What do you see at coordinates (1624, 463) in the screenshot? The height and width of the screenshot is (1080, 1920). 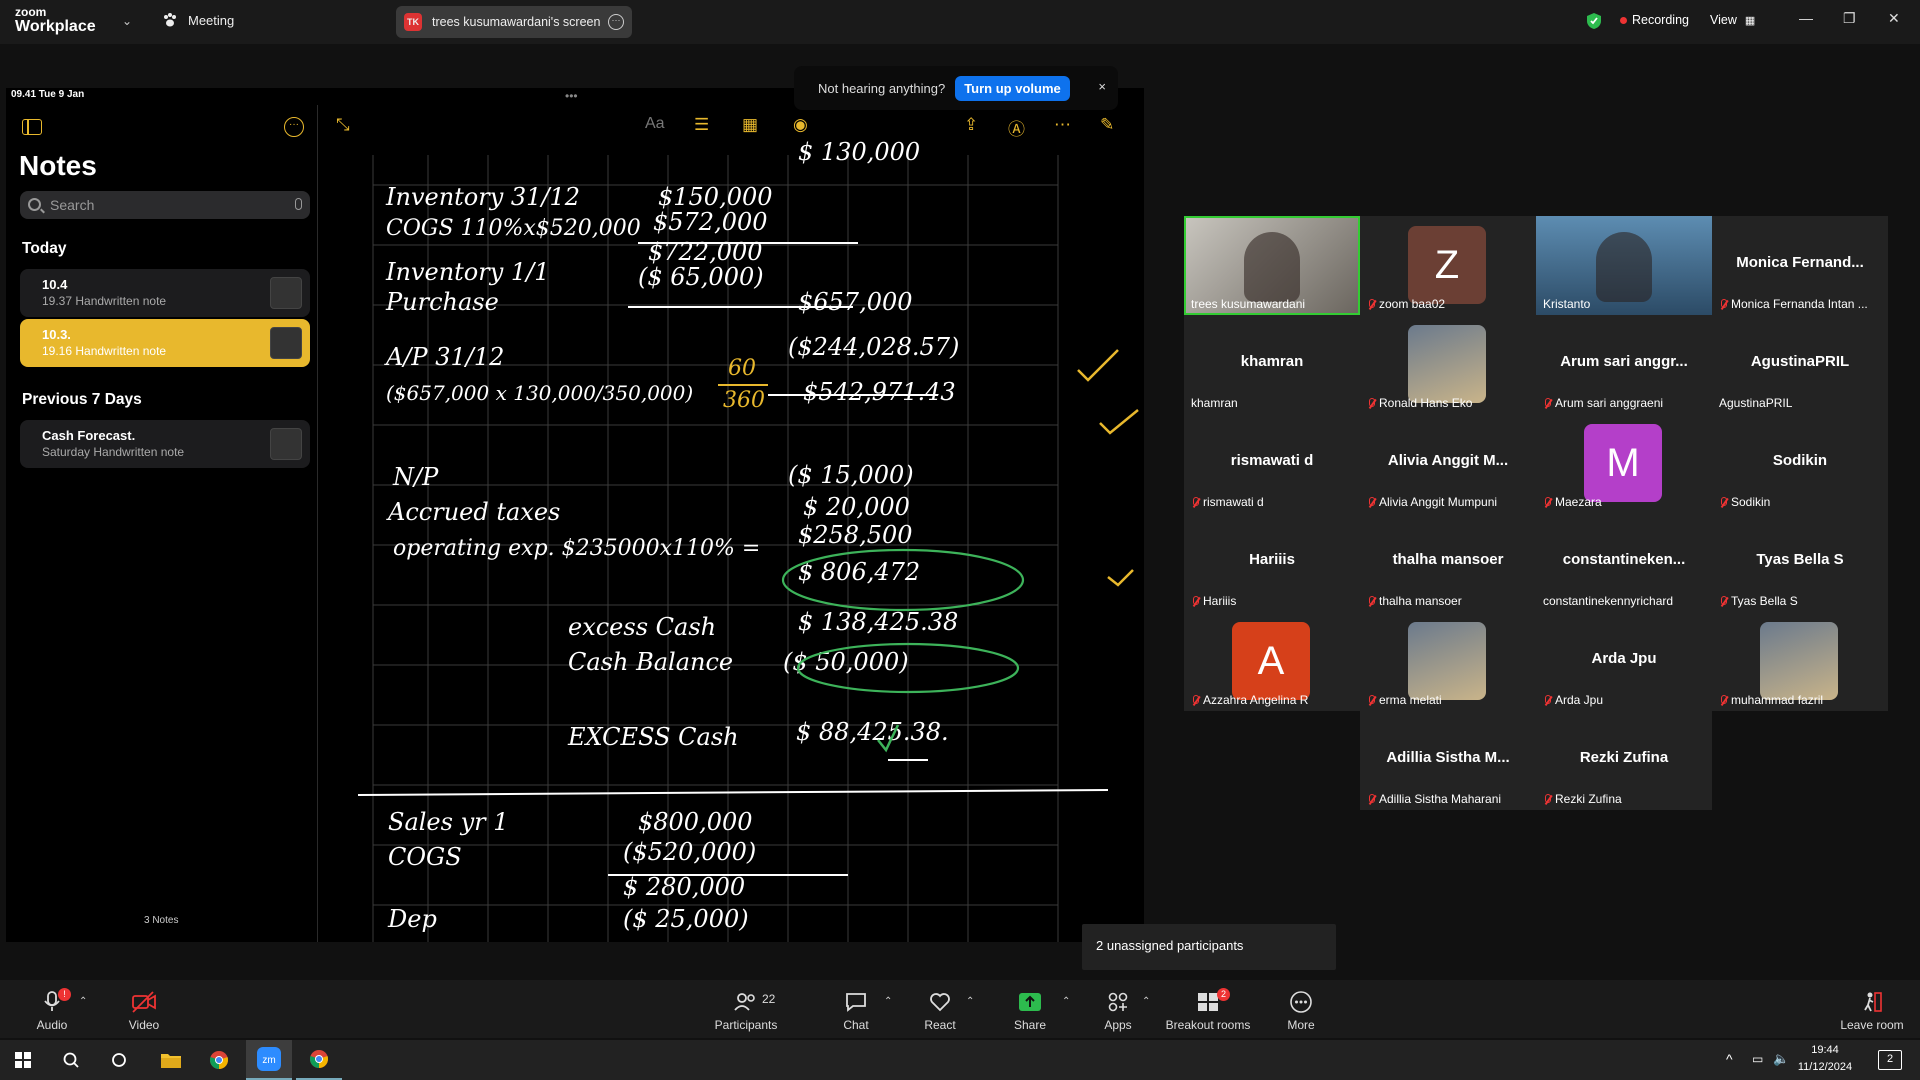 I see `participant-tile: M Maezara` at bounding box center [1624, 463].